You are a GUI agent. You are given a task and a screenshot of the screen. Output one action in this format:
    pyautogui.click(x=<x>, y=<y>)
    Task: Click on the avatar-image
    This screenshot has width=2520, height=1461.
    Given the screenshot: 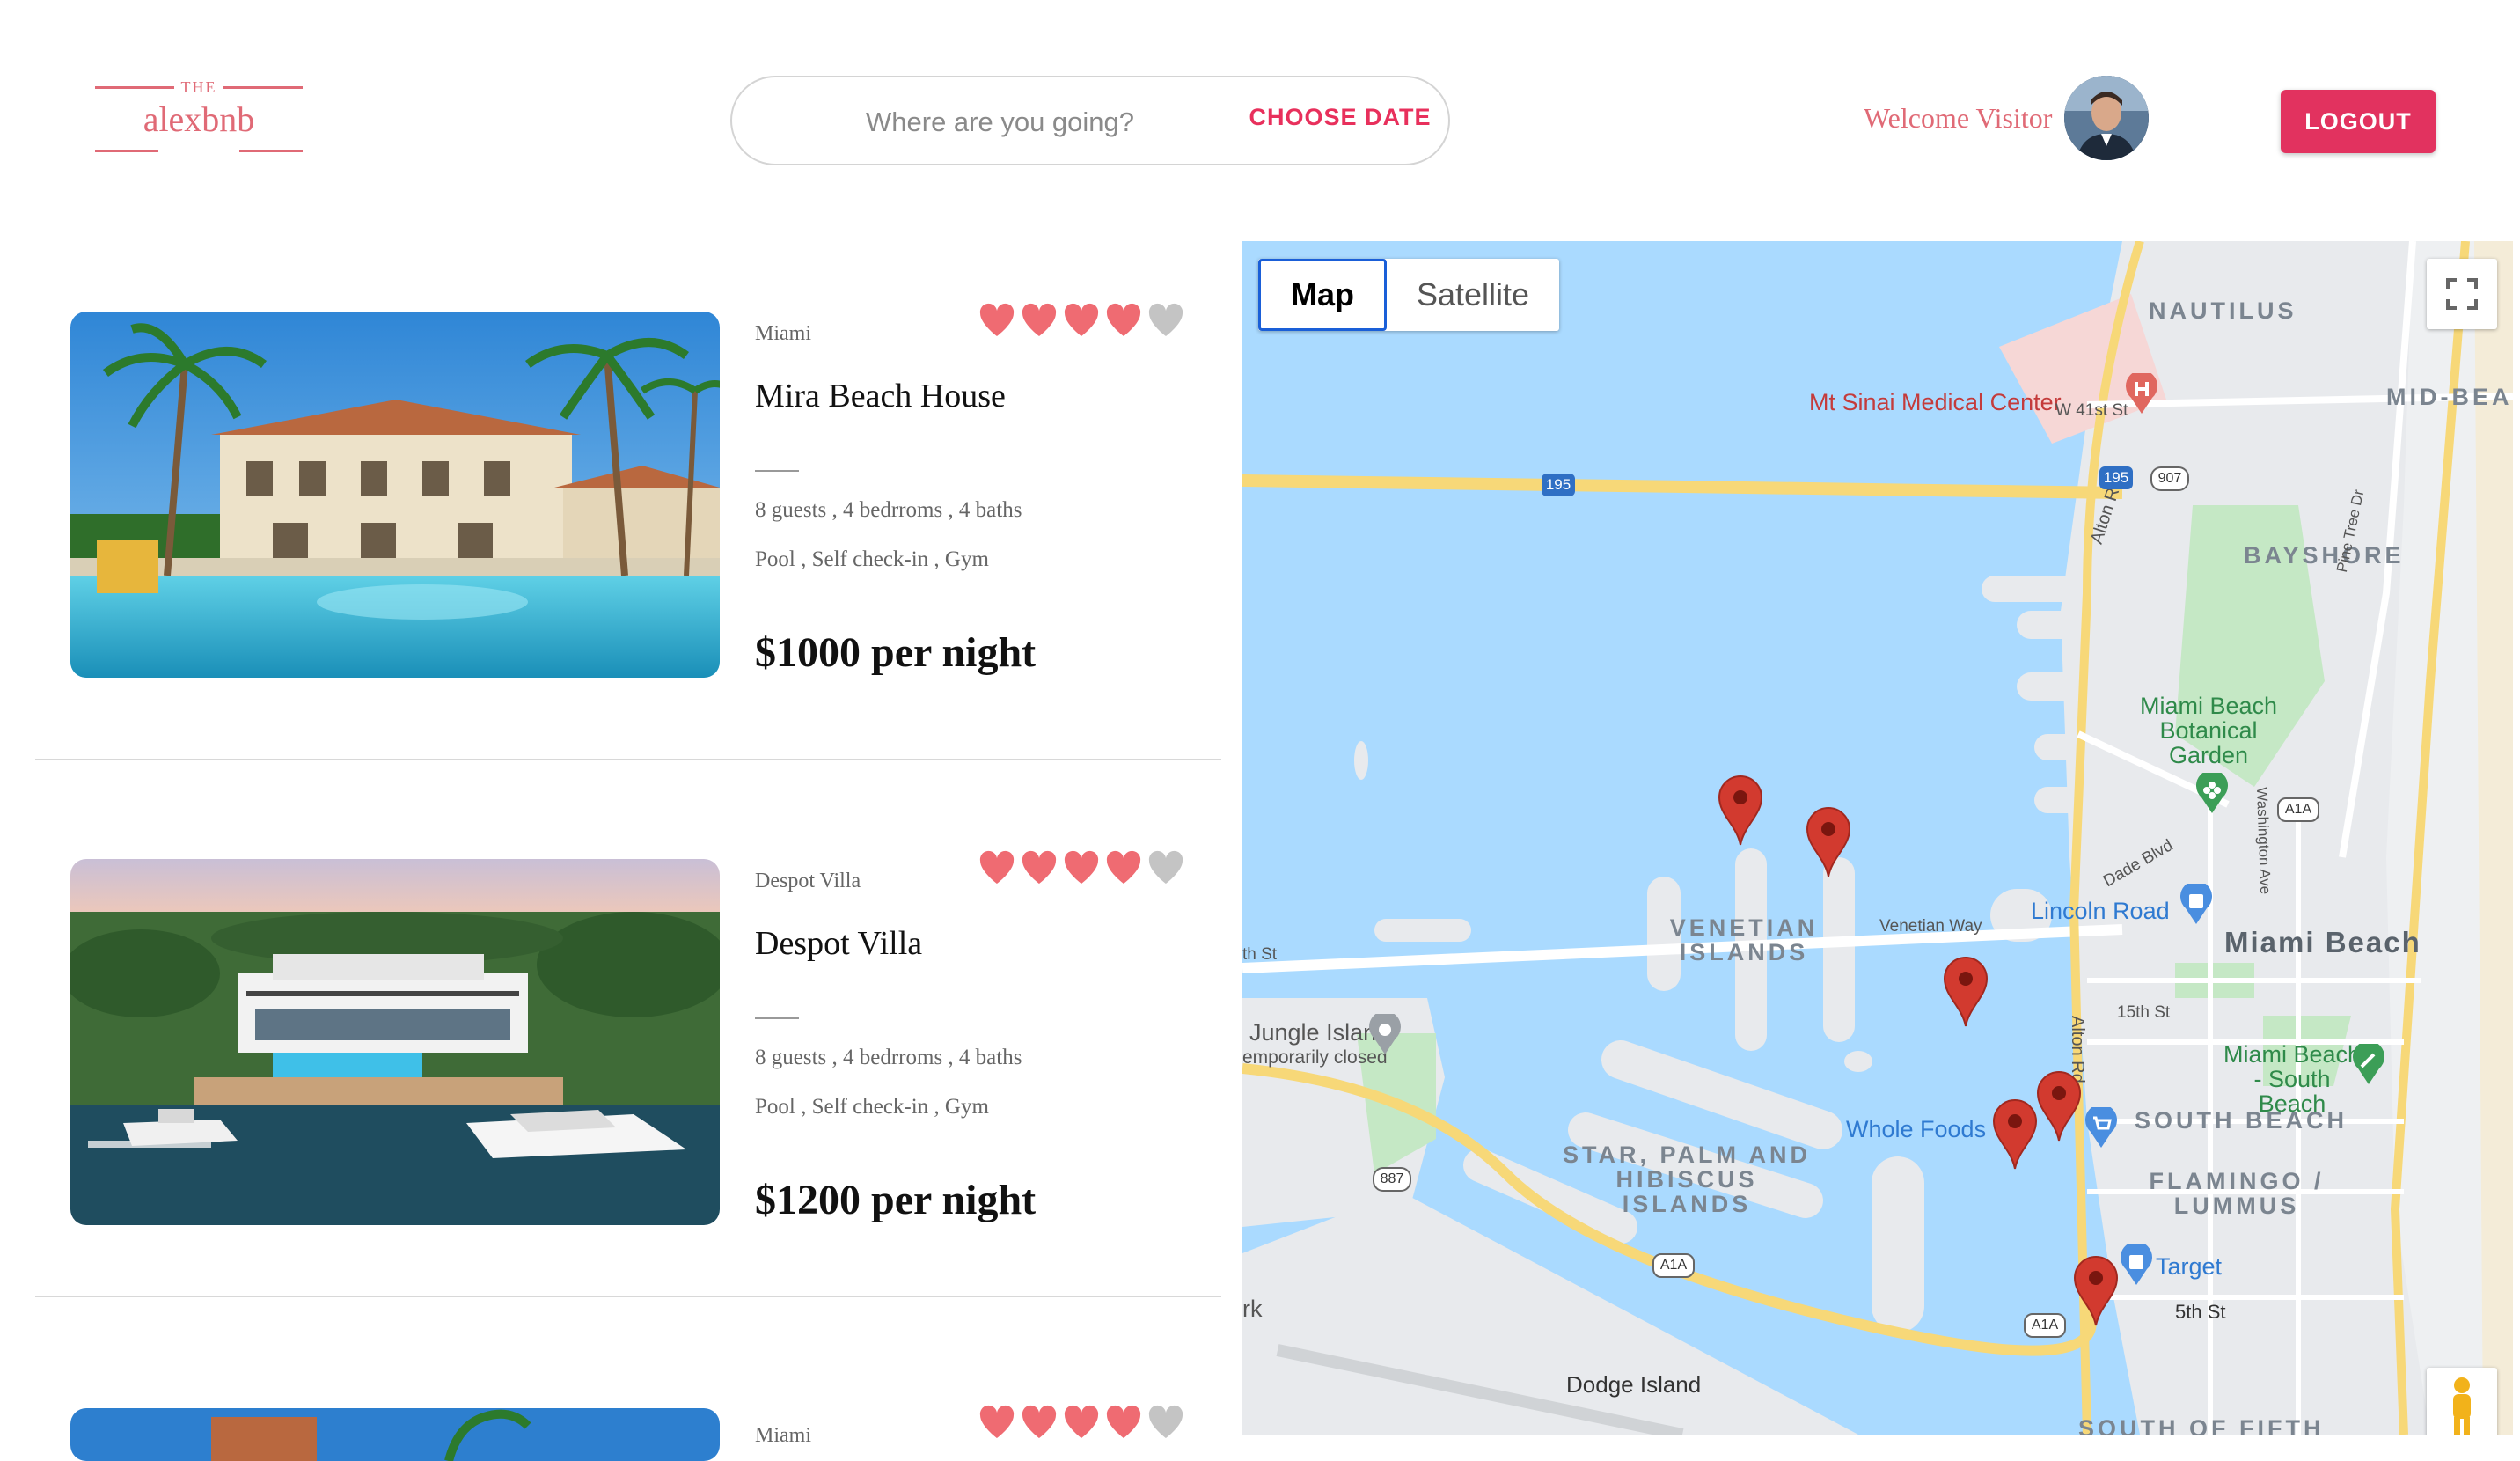 What is the action you would take?
    pyautogui.click(x=2106, y=118)
    